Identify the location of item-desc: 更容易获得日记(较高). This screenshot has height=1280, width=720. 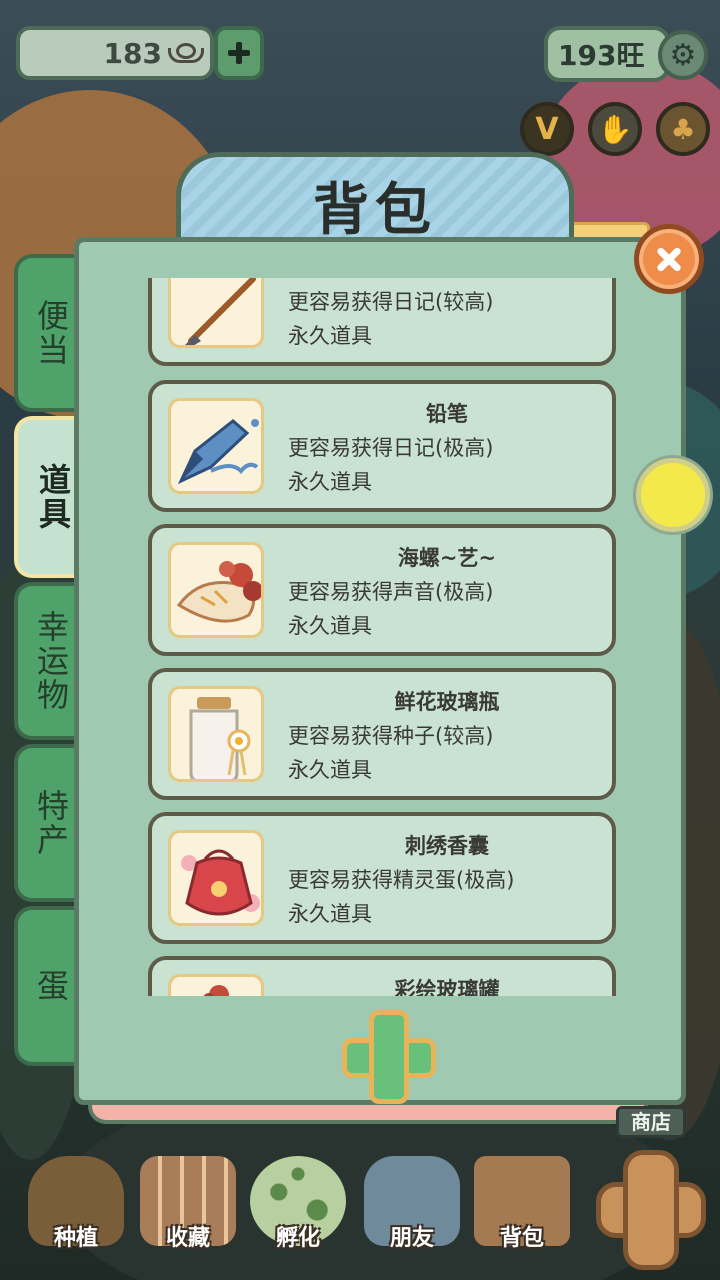
(391, 302).